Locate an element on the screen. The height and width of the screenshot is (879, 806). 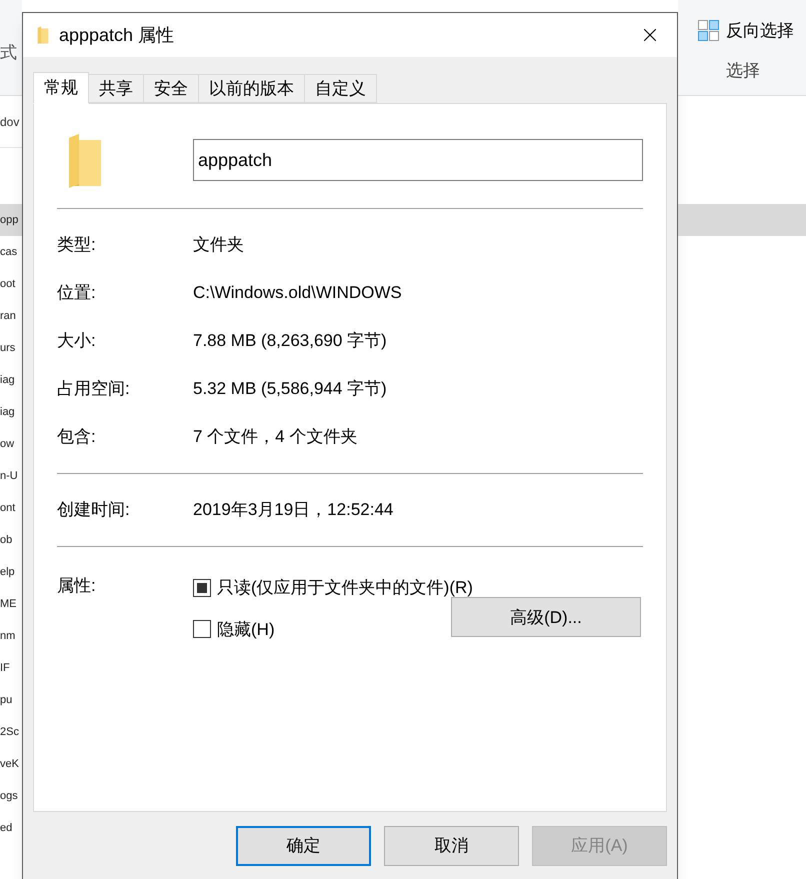
file-row: pu is located at coordinates (11, 700).